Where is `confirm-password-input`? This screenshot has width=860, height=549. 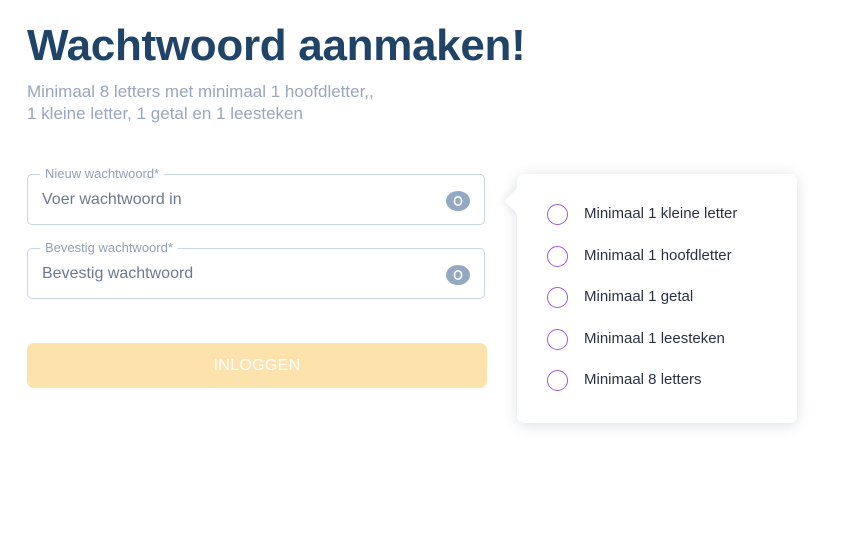
confirm-password-input is located at coordinates (237, 274).